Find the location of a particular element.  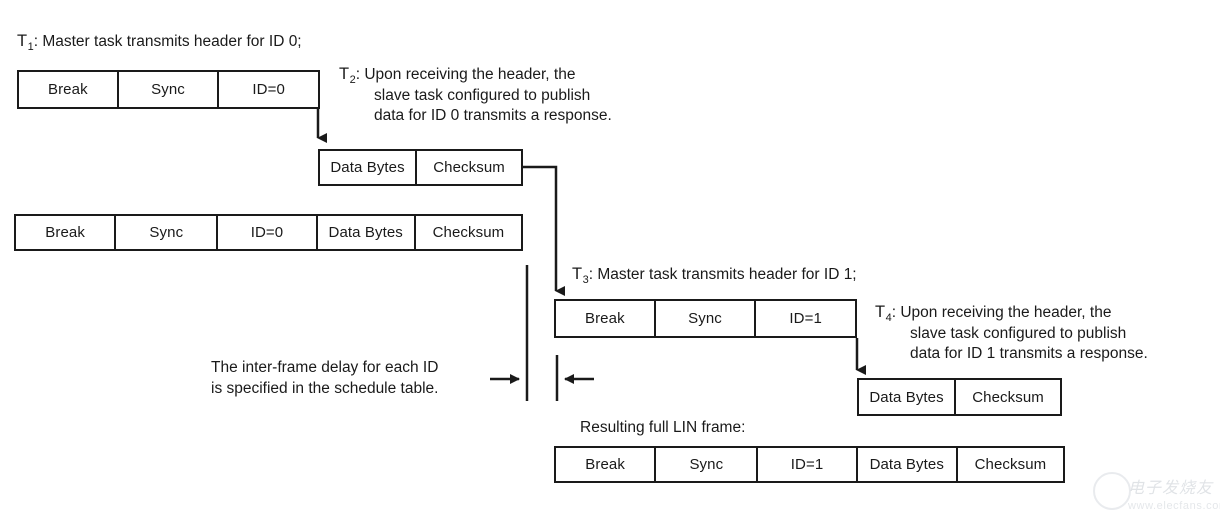

note-t4-line1: : Upon receiving the header, the is located at coordinates (1001, 312).